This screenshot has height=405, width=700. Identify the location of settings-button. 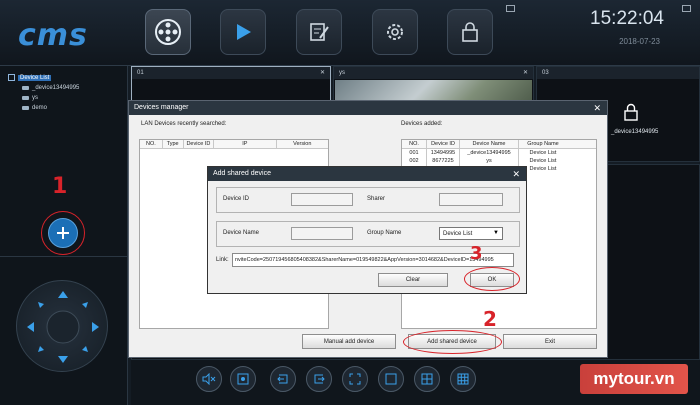
(395, 32).